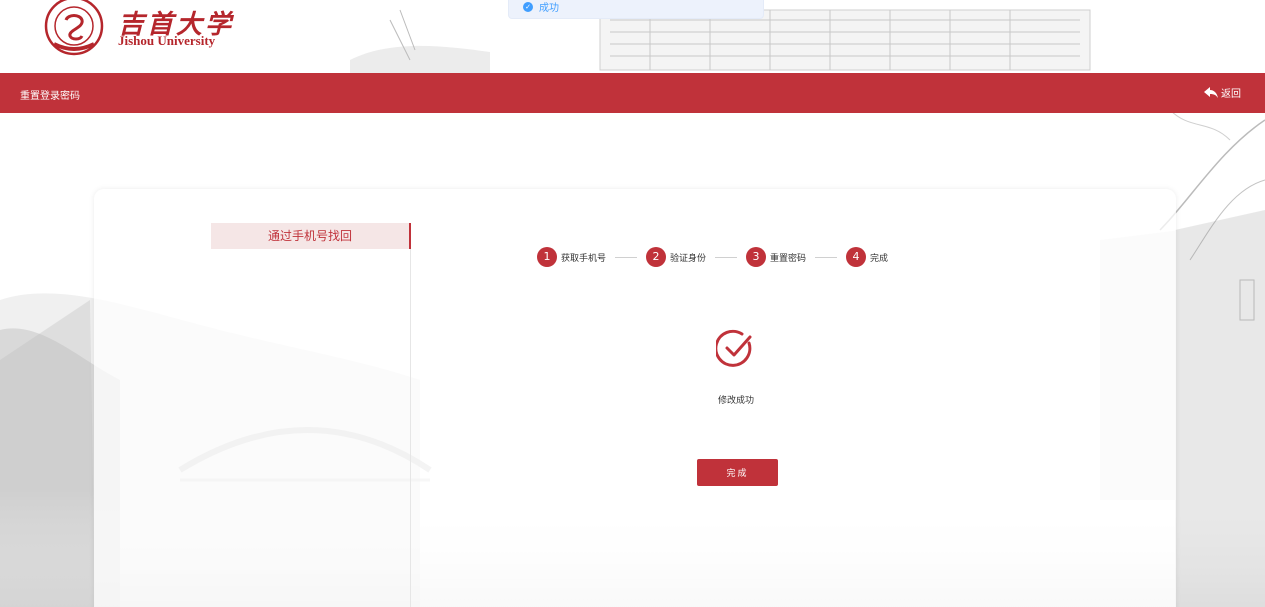 The width and height of the screenshot is (1265, 607). I want to click on step-4: 4 完成, so click(867, 257).